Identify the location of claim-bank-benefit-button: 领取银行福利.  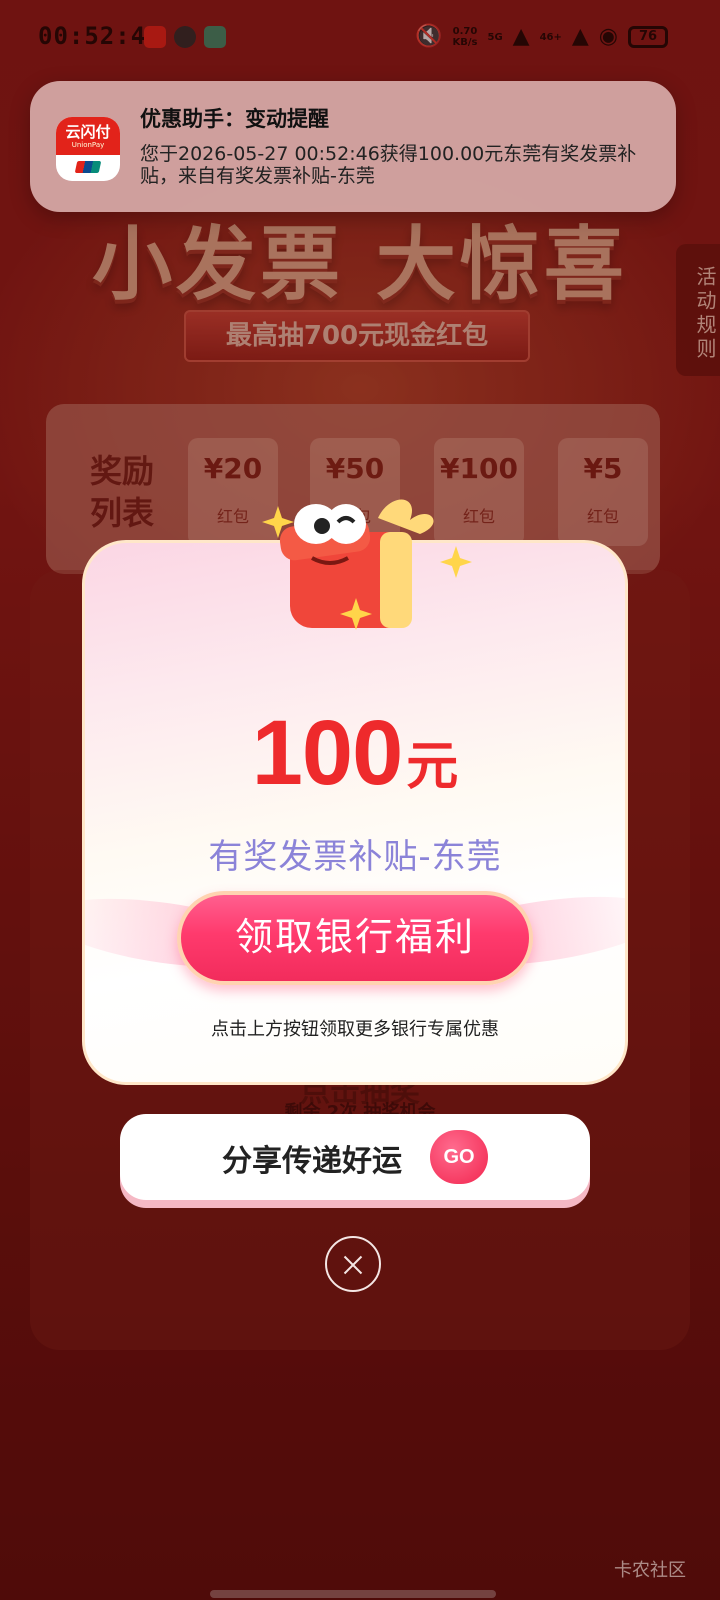
(355, 938).